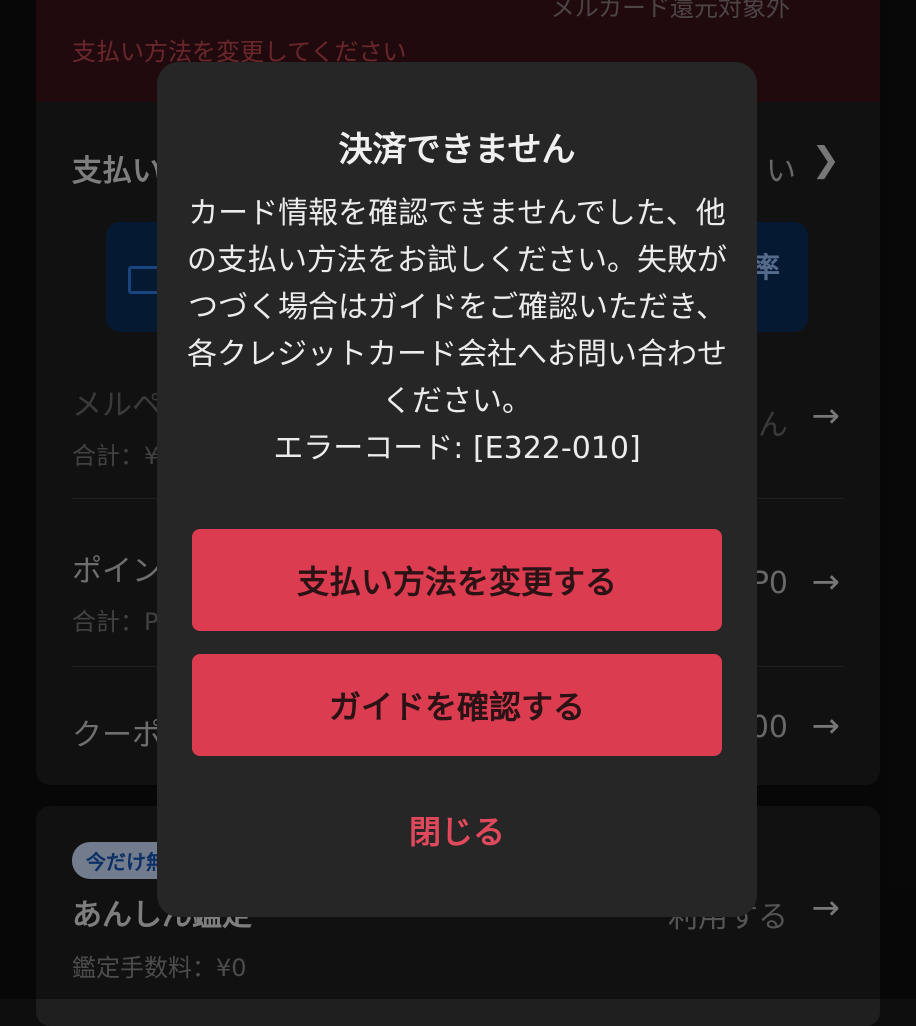 This screenshot has width=916, height=1026. Describe the element at coordinates (457, 580) in the screenshot. I see `change-payment-method-button: 支払い方法を変更する` at that location.